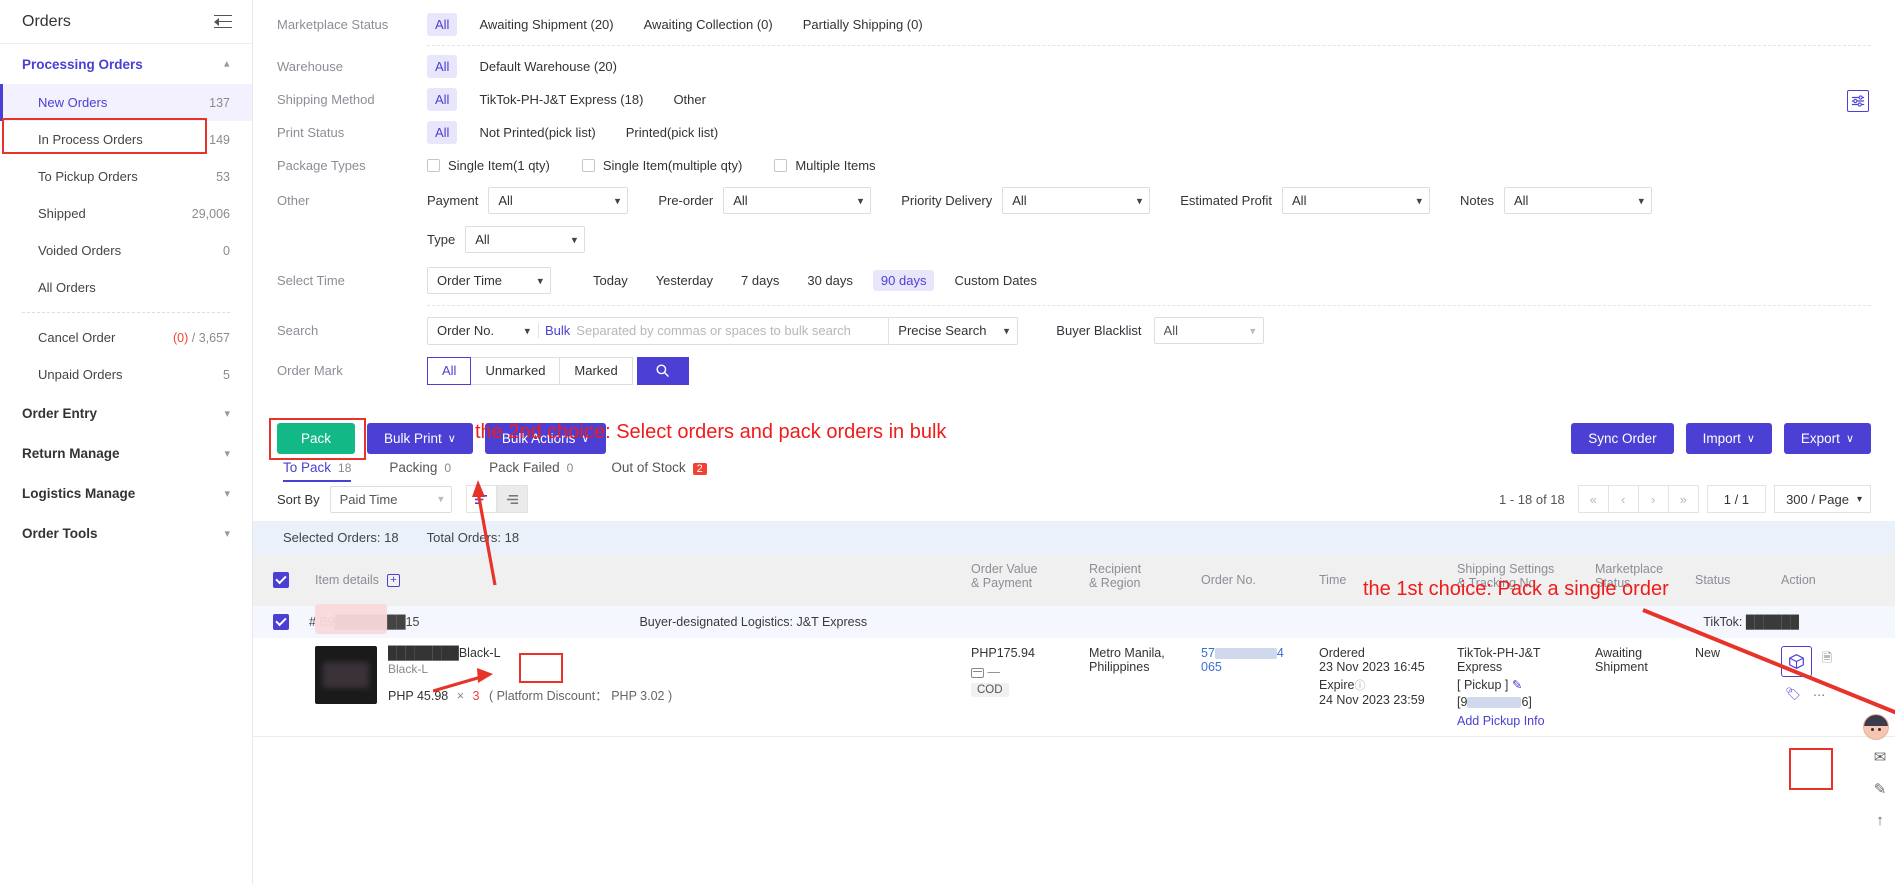 Image resolution: width=1895 pixels, height=884 pixels. I want to click on tab-pack-failed: Pack Failed 0, so click(531, 467).